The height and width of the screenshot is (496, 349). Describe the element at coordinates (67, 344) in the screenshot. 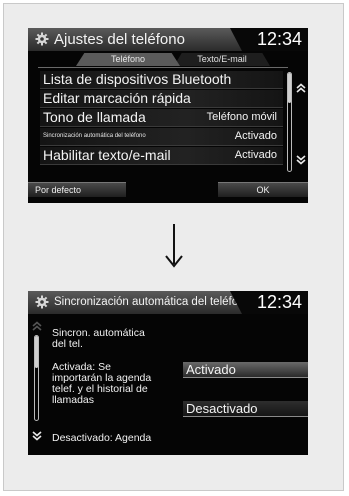

I see `description-line: del tel.` at that location.